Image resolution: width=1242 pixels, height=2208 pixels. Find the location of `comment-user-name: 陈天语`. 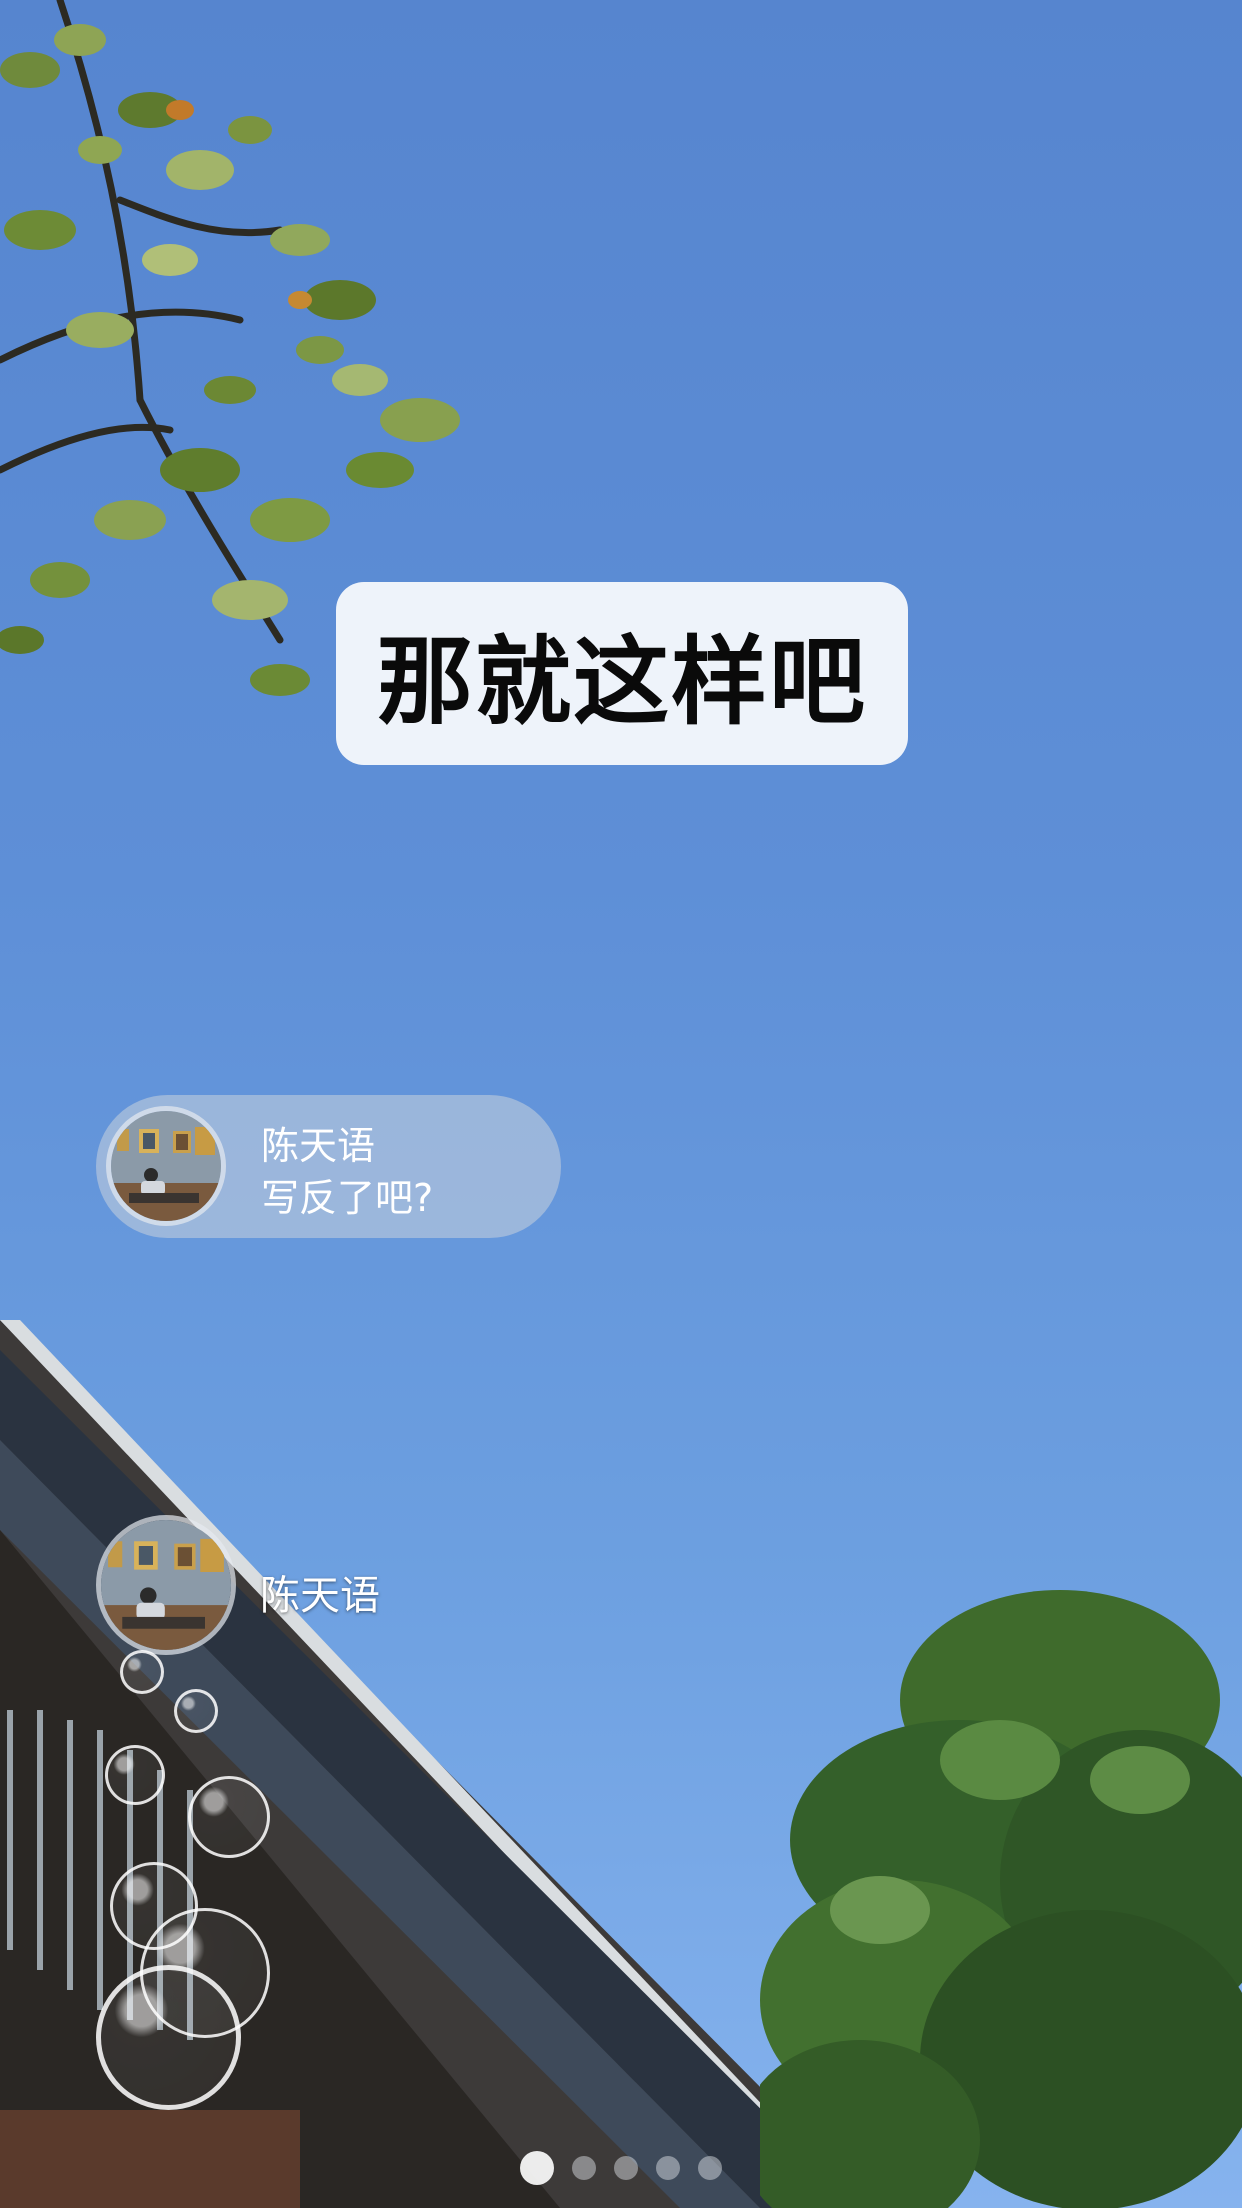

comment-user-name: 陈天语 is located at coordinates (318, 1146).